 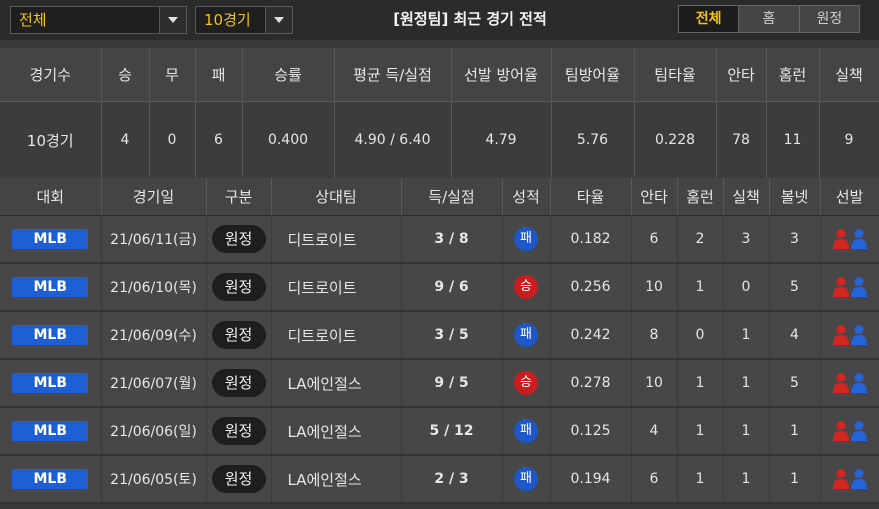 What do you see at coordinates (768, 19) in the screenshot?
I see `tab-home: 홈` at bounding box center [768, 19].